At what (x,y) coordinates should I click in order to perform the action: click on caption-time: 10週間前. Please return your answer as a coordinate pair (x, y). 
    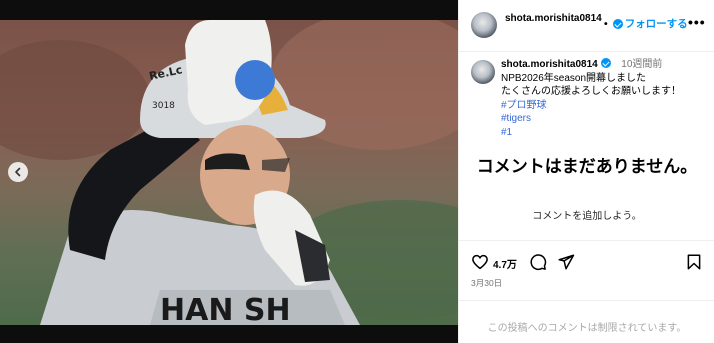
    Looking at the image, I should click on (641, 64).